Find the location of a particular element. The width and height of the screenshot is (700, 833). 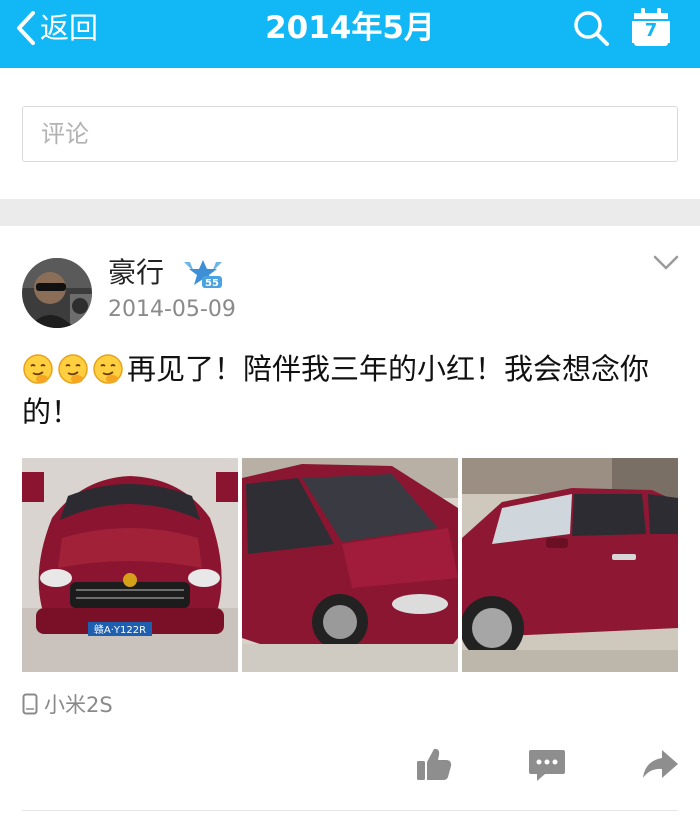

vip-badge-icon: 55 is located at coordinates (203, 274).